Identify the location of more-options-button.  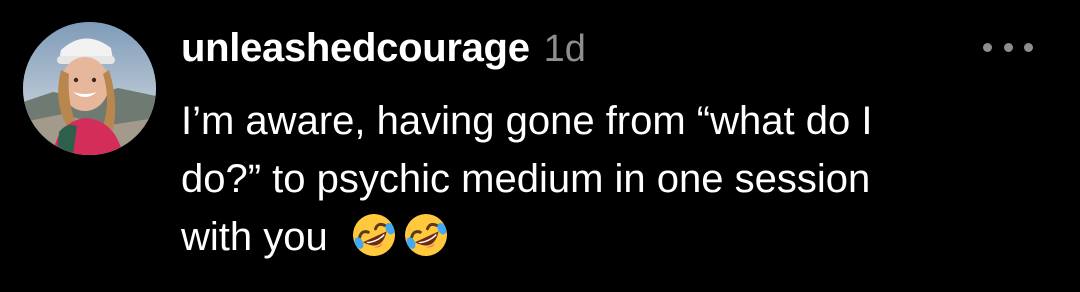
(1008, 47).